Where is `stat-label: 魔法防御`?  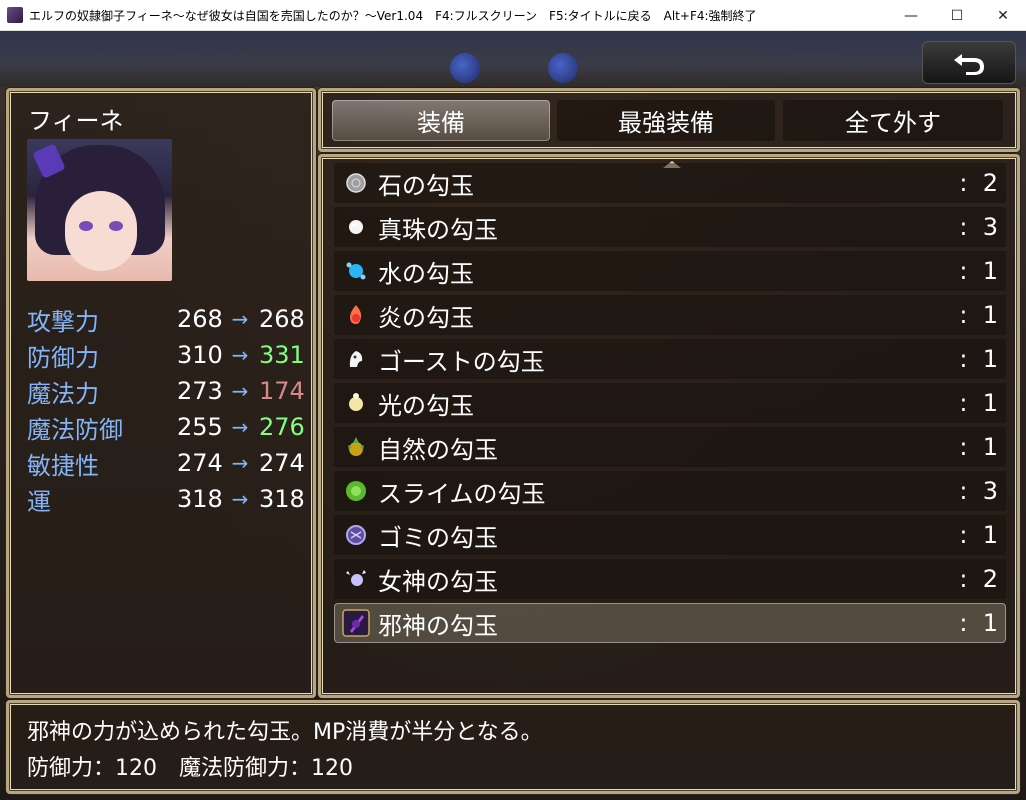
stat-label: 魔法防御 is located at coordinates (75, 429).